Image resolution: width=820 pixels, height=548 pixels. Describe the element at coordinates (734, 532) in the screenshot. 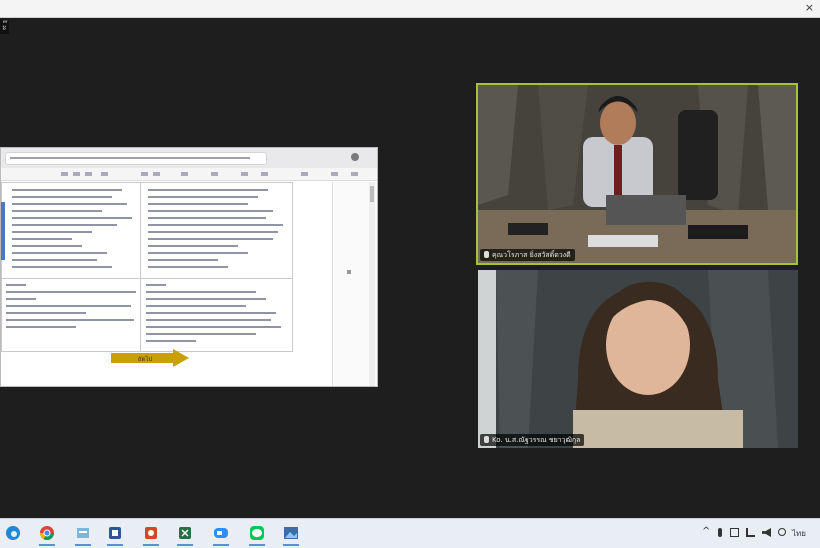

I see `tray-camera-icon` at that location.